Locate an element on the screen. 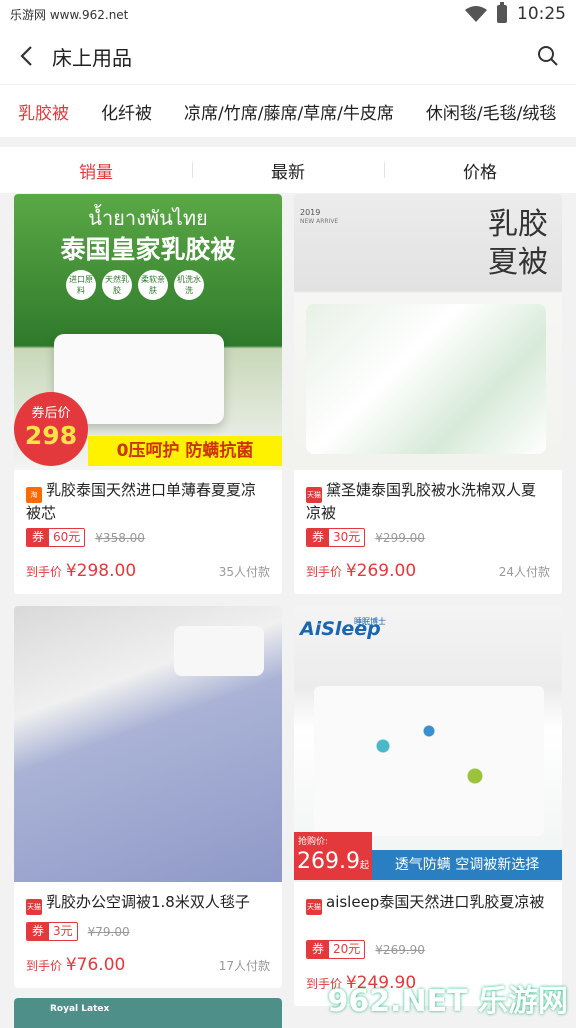 The width and height of the screenshot is (576, 1028). product-title: 天猫 乳胶办公空调被1.8米双人毯子 is located at coordinates (148, 904).